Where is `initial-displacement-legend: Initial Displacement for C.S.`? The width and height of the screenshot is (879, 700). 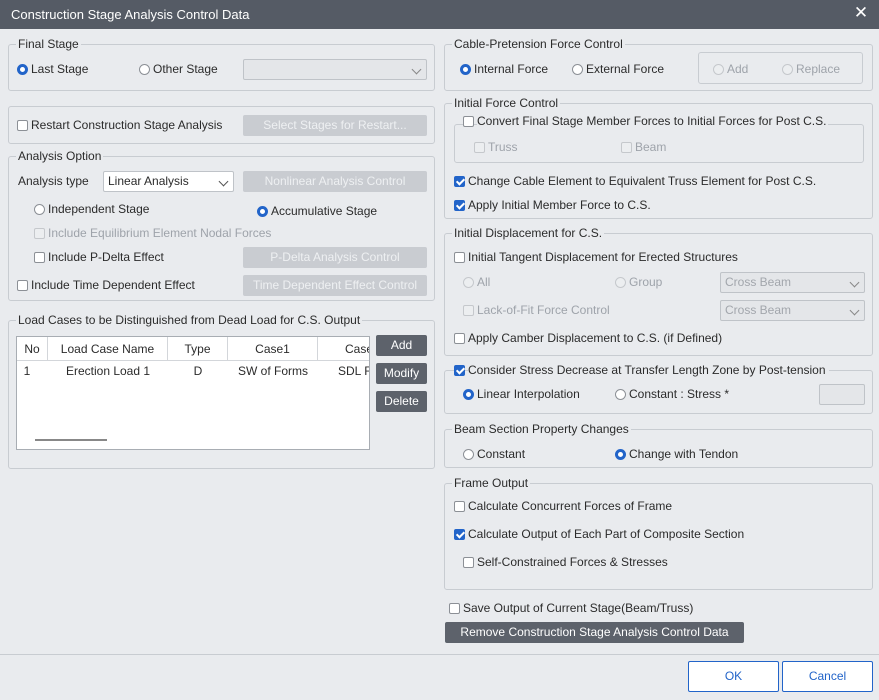 initial-displacement-legend: Initial Displacement for C.S. is located at coordinates (528, 233).